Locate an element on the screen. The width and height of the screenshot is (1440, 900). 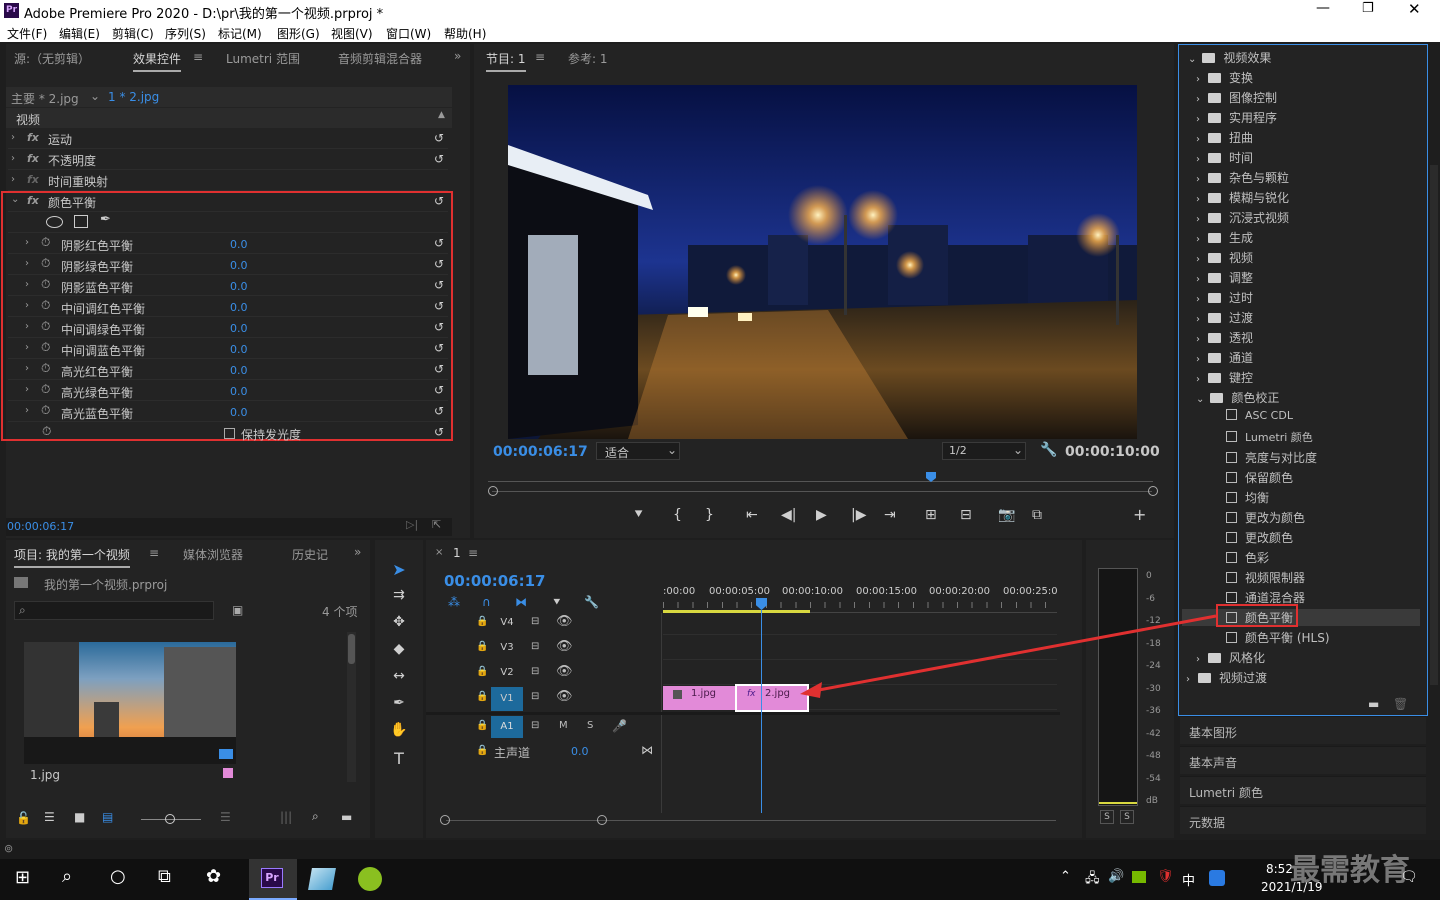
annotation-arrow is located at coordinates (1008, 656).